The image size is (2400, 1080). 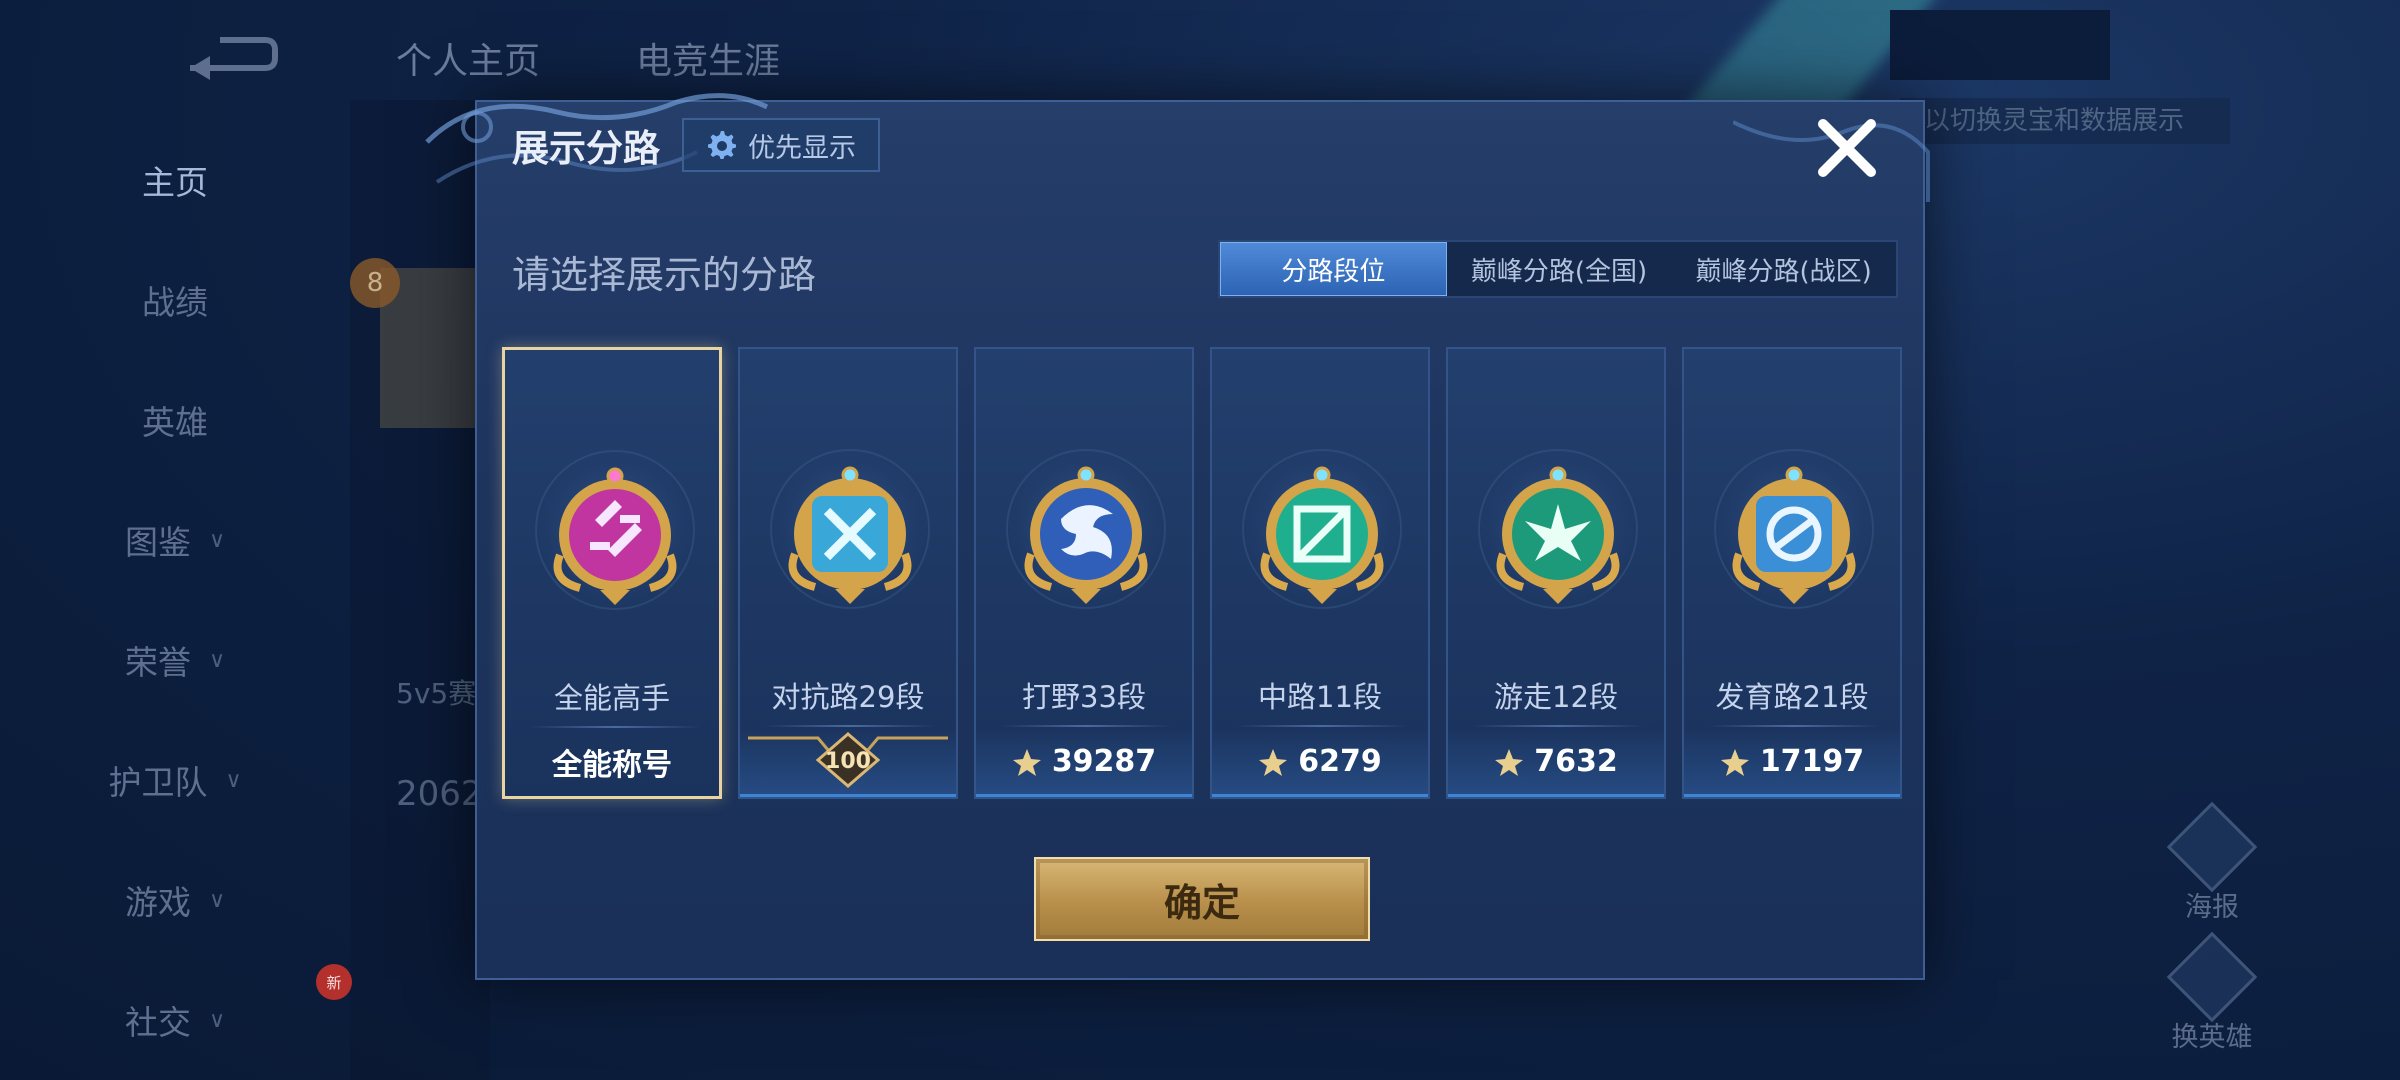 I want to click on close-button, so click(x=1847, y=148).